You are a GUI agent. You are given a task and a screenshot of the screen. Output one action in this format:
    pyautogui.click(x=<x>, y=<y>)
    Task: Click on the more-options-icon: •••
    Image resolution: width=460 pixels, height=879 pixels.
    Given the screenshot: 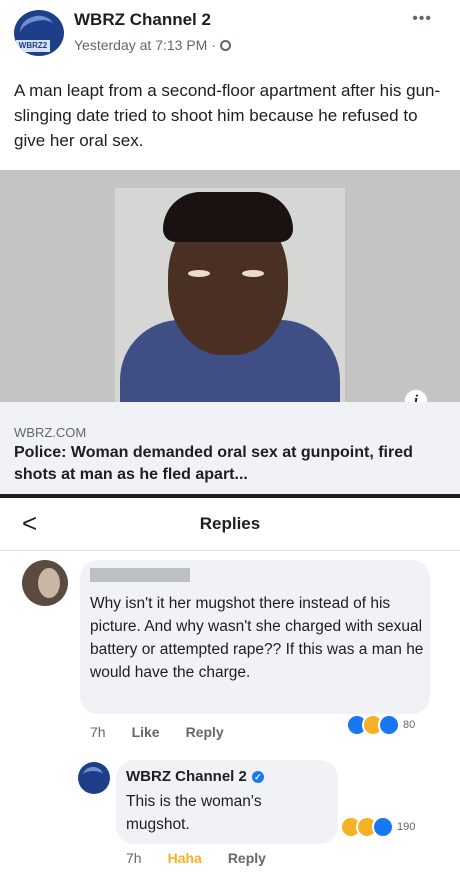 What is the action you would take?
    pyautogui.click(x=422, y=19)
    